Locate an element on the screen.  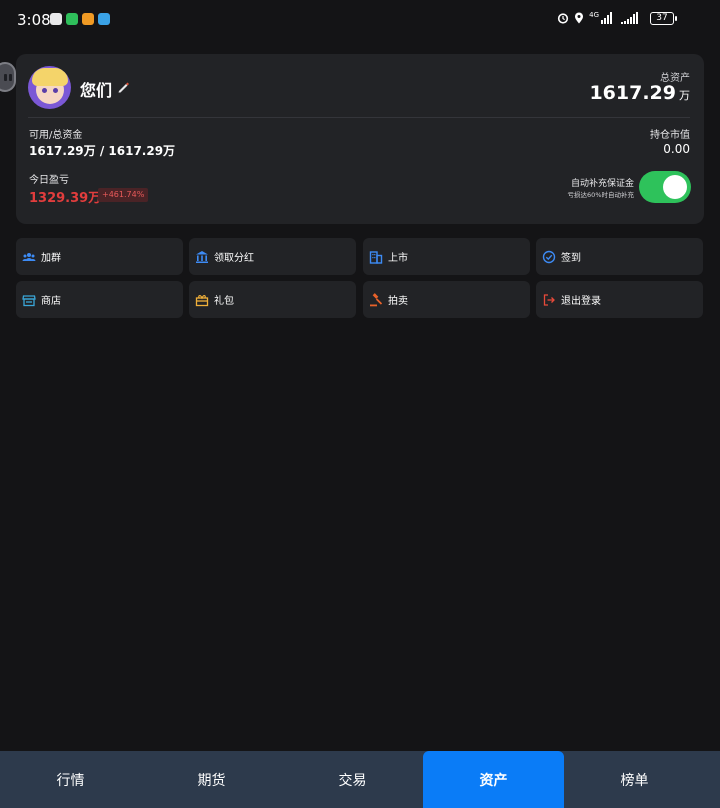
store-icon is located at coordinates (29, 300).